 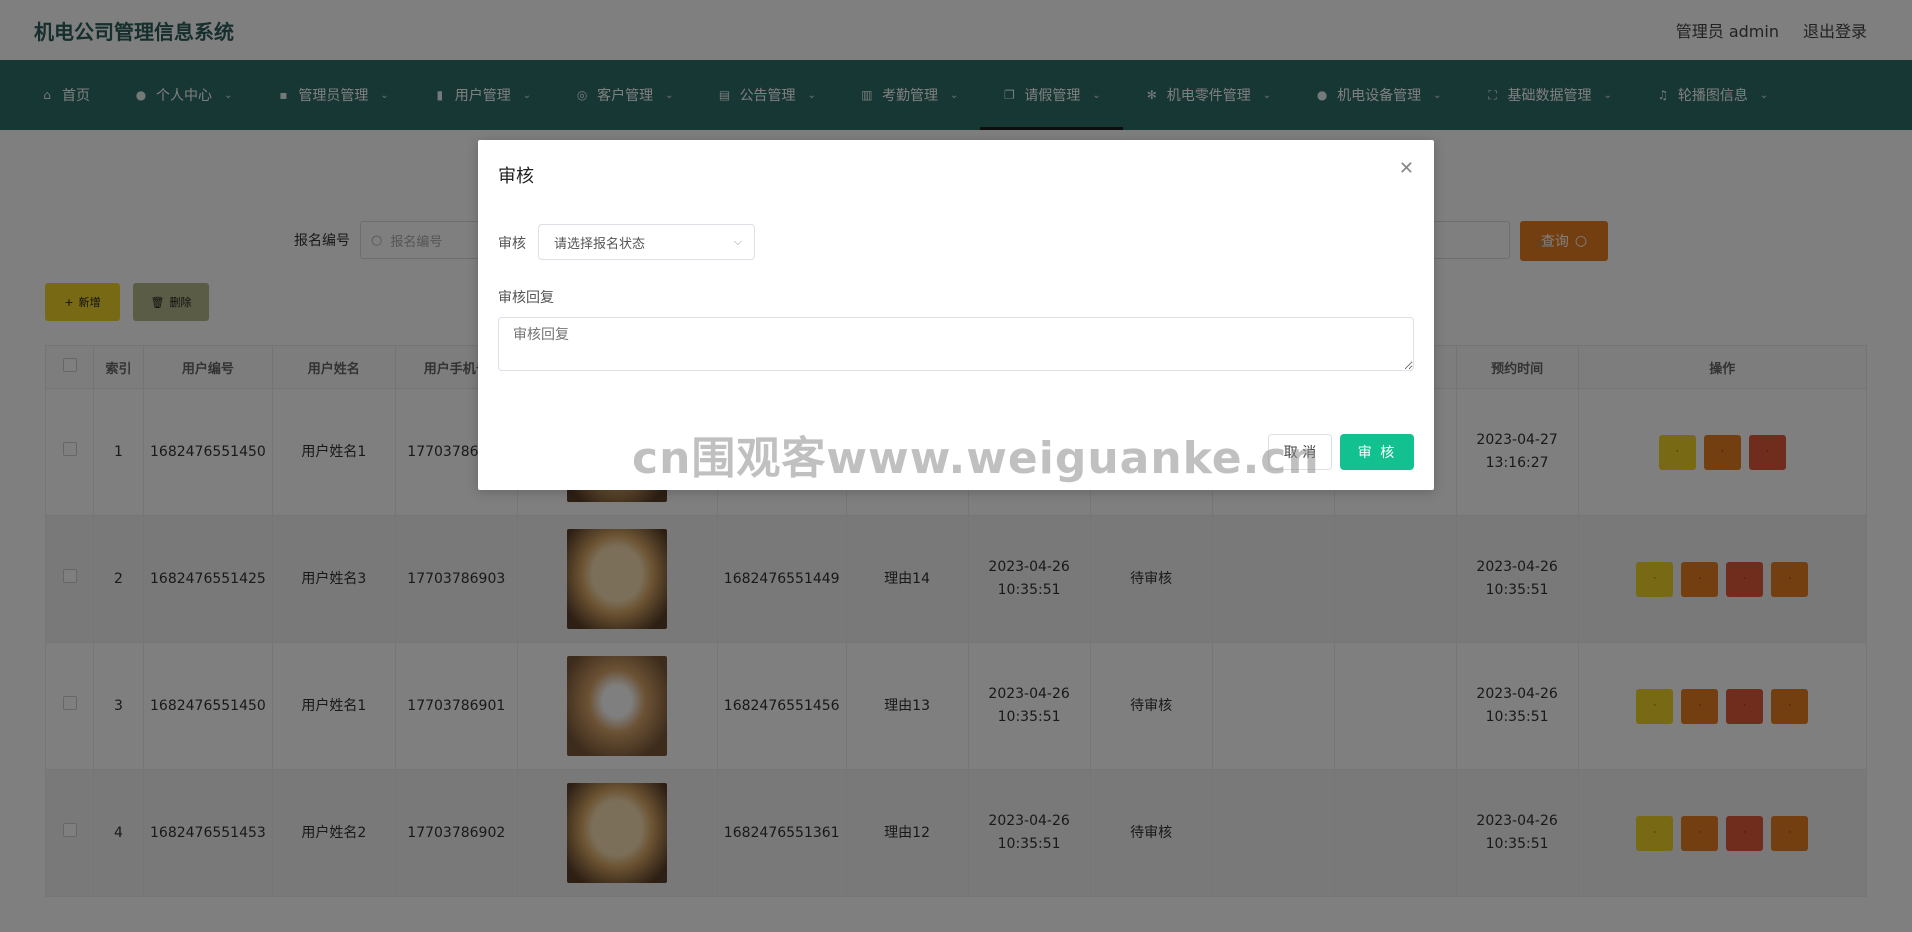 I want to click on dialog-title: 审核, so click(x=516, y=176).